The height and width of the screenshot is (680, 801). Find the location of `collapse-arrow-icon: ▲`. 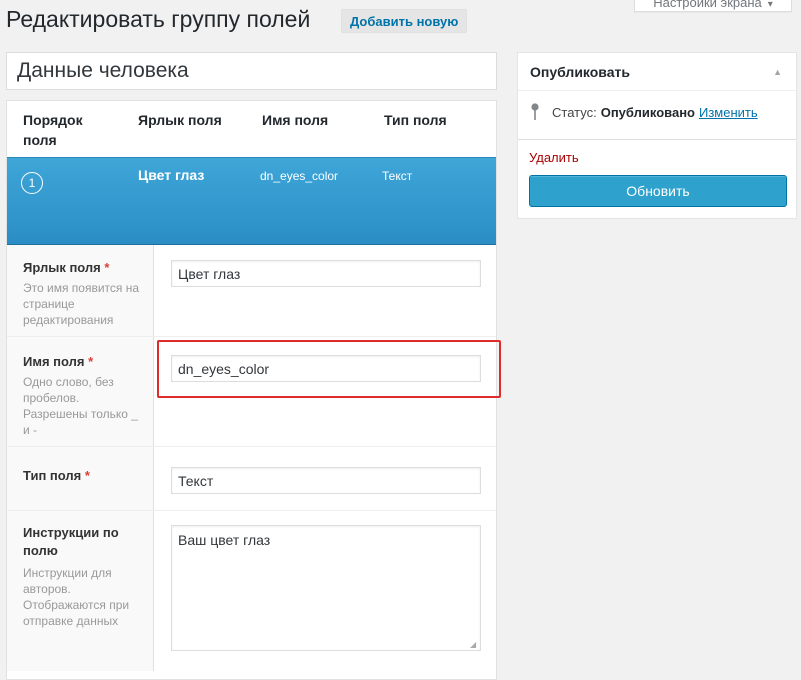

collapse-arrow-icon: ▲ is located at coordinates (777, 72).